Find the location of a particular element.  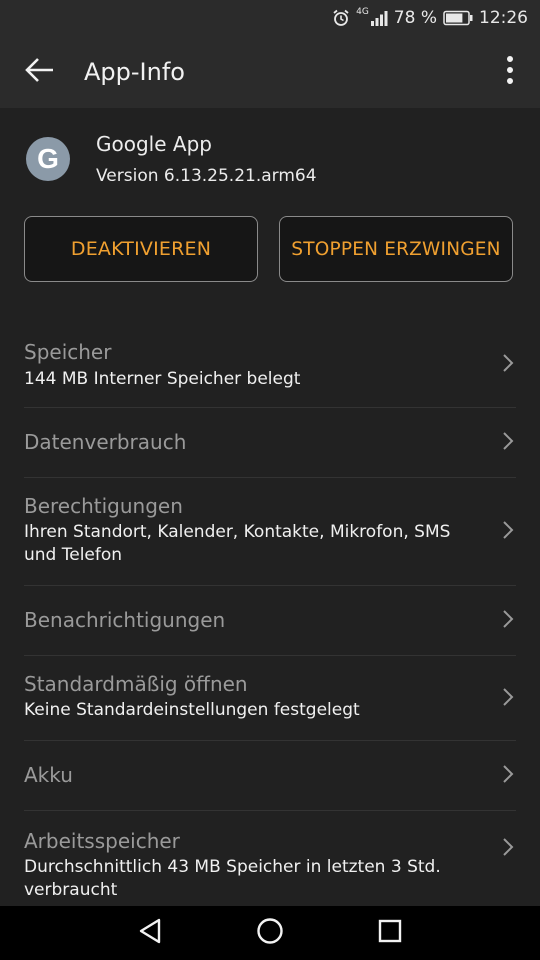

list-item-subtitle: 144 MB Interner Speicher belegt is located at coordinates (162, 379).